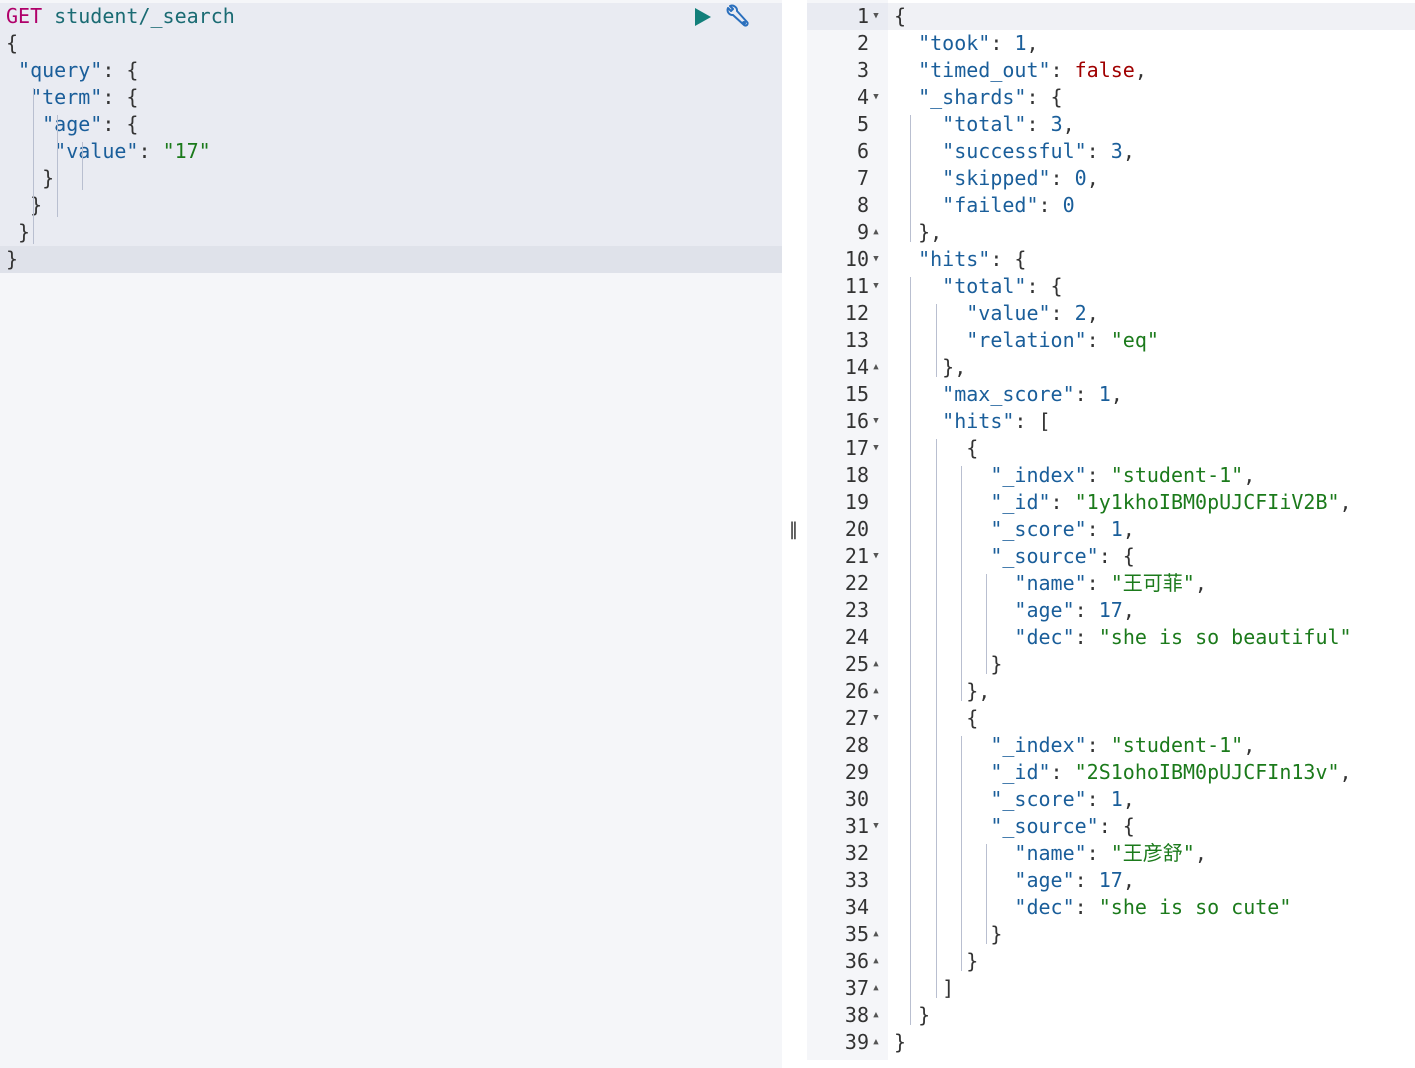  Describe the element at coordinates (1111, 934) in the screenshot. I see `response-line: 35 ▲ }` at that location.